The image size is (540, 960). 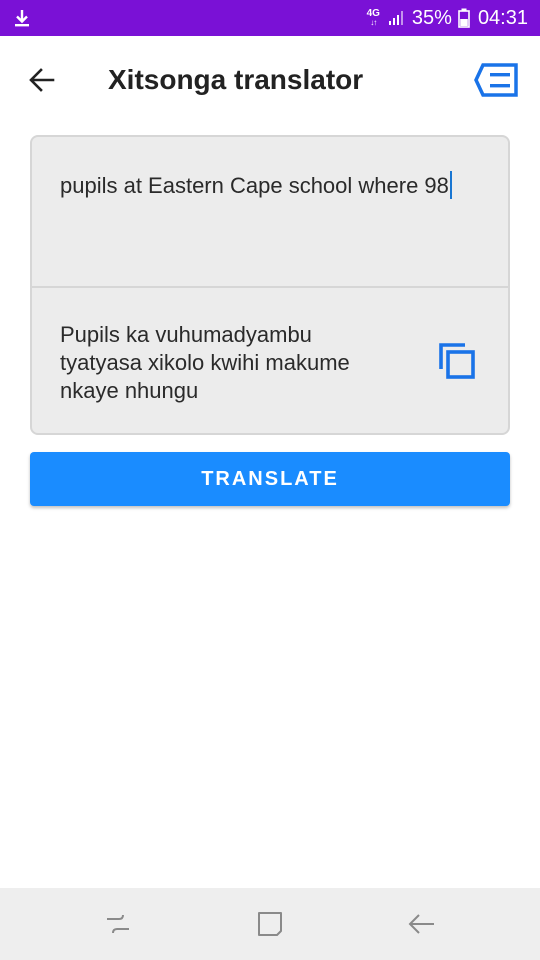 What do you see at coordinates (464, 18) in the screenshot?
I see `battery-icon` at bounding box center [464, 18].